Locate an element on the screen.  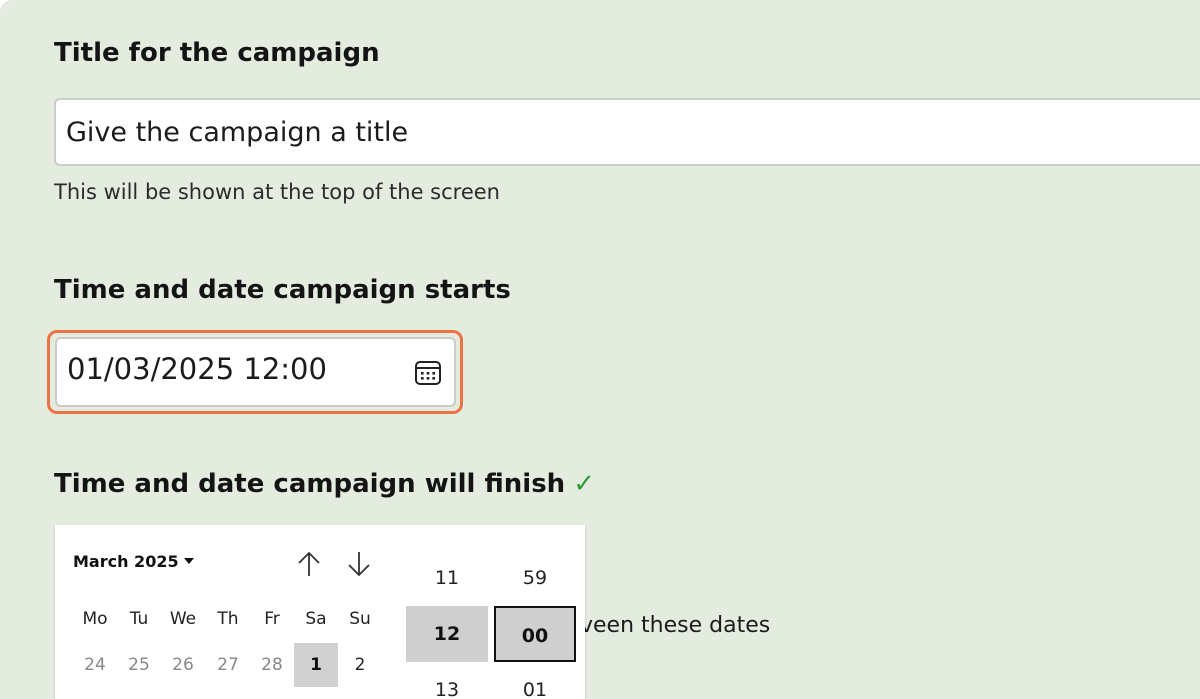
calendar-day: 27 is located at coordinates (228, 665).